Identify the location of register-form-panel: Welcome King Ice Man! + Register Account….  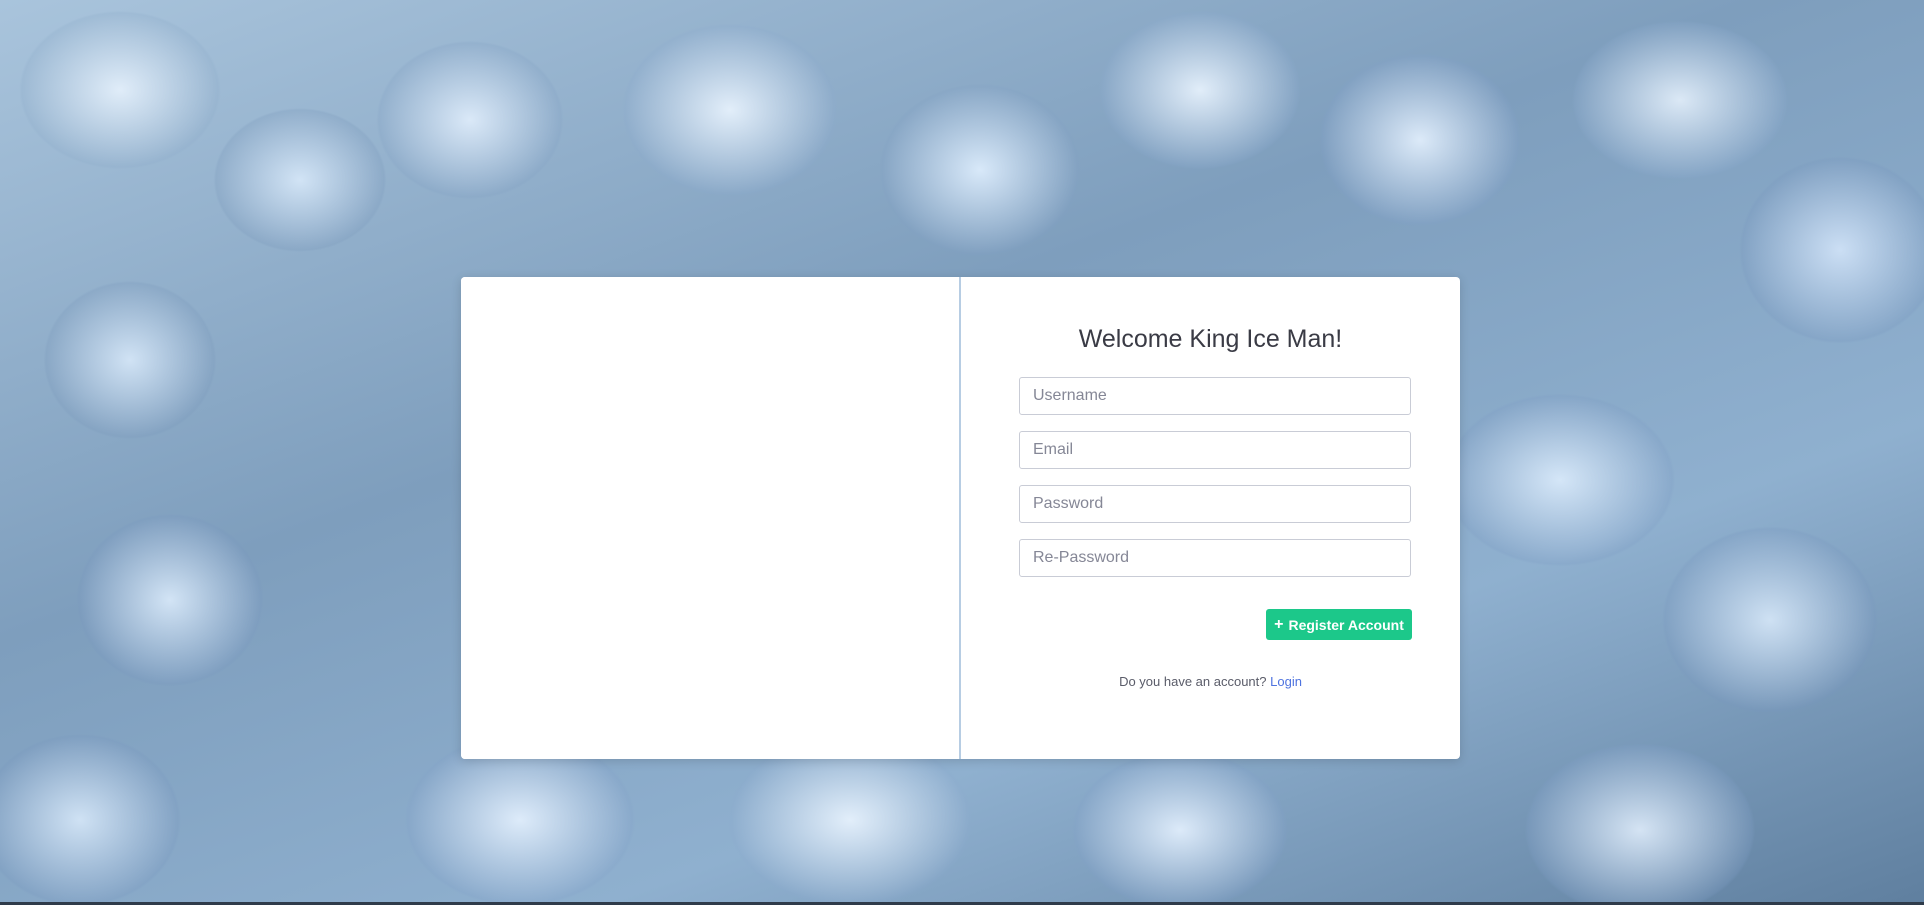
(1210, 518).